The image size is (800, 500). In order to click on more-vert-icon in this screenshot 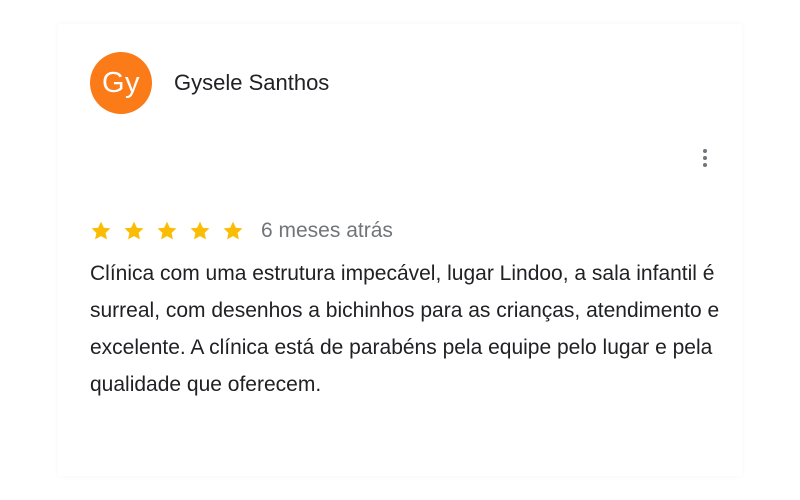, I will do `click(705, 151)`.